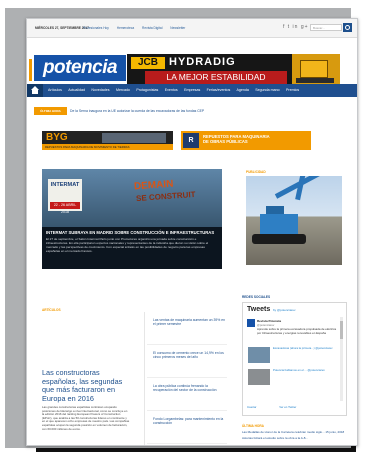 This screenshot has height=465, width=373. I want to click on nav-item-eventos: Eventos, so click(171, 90).